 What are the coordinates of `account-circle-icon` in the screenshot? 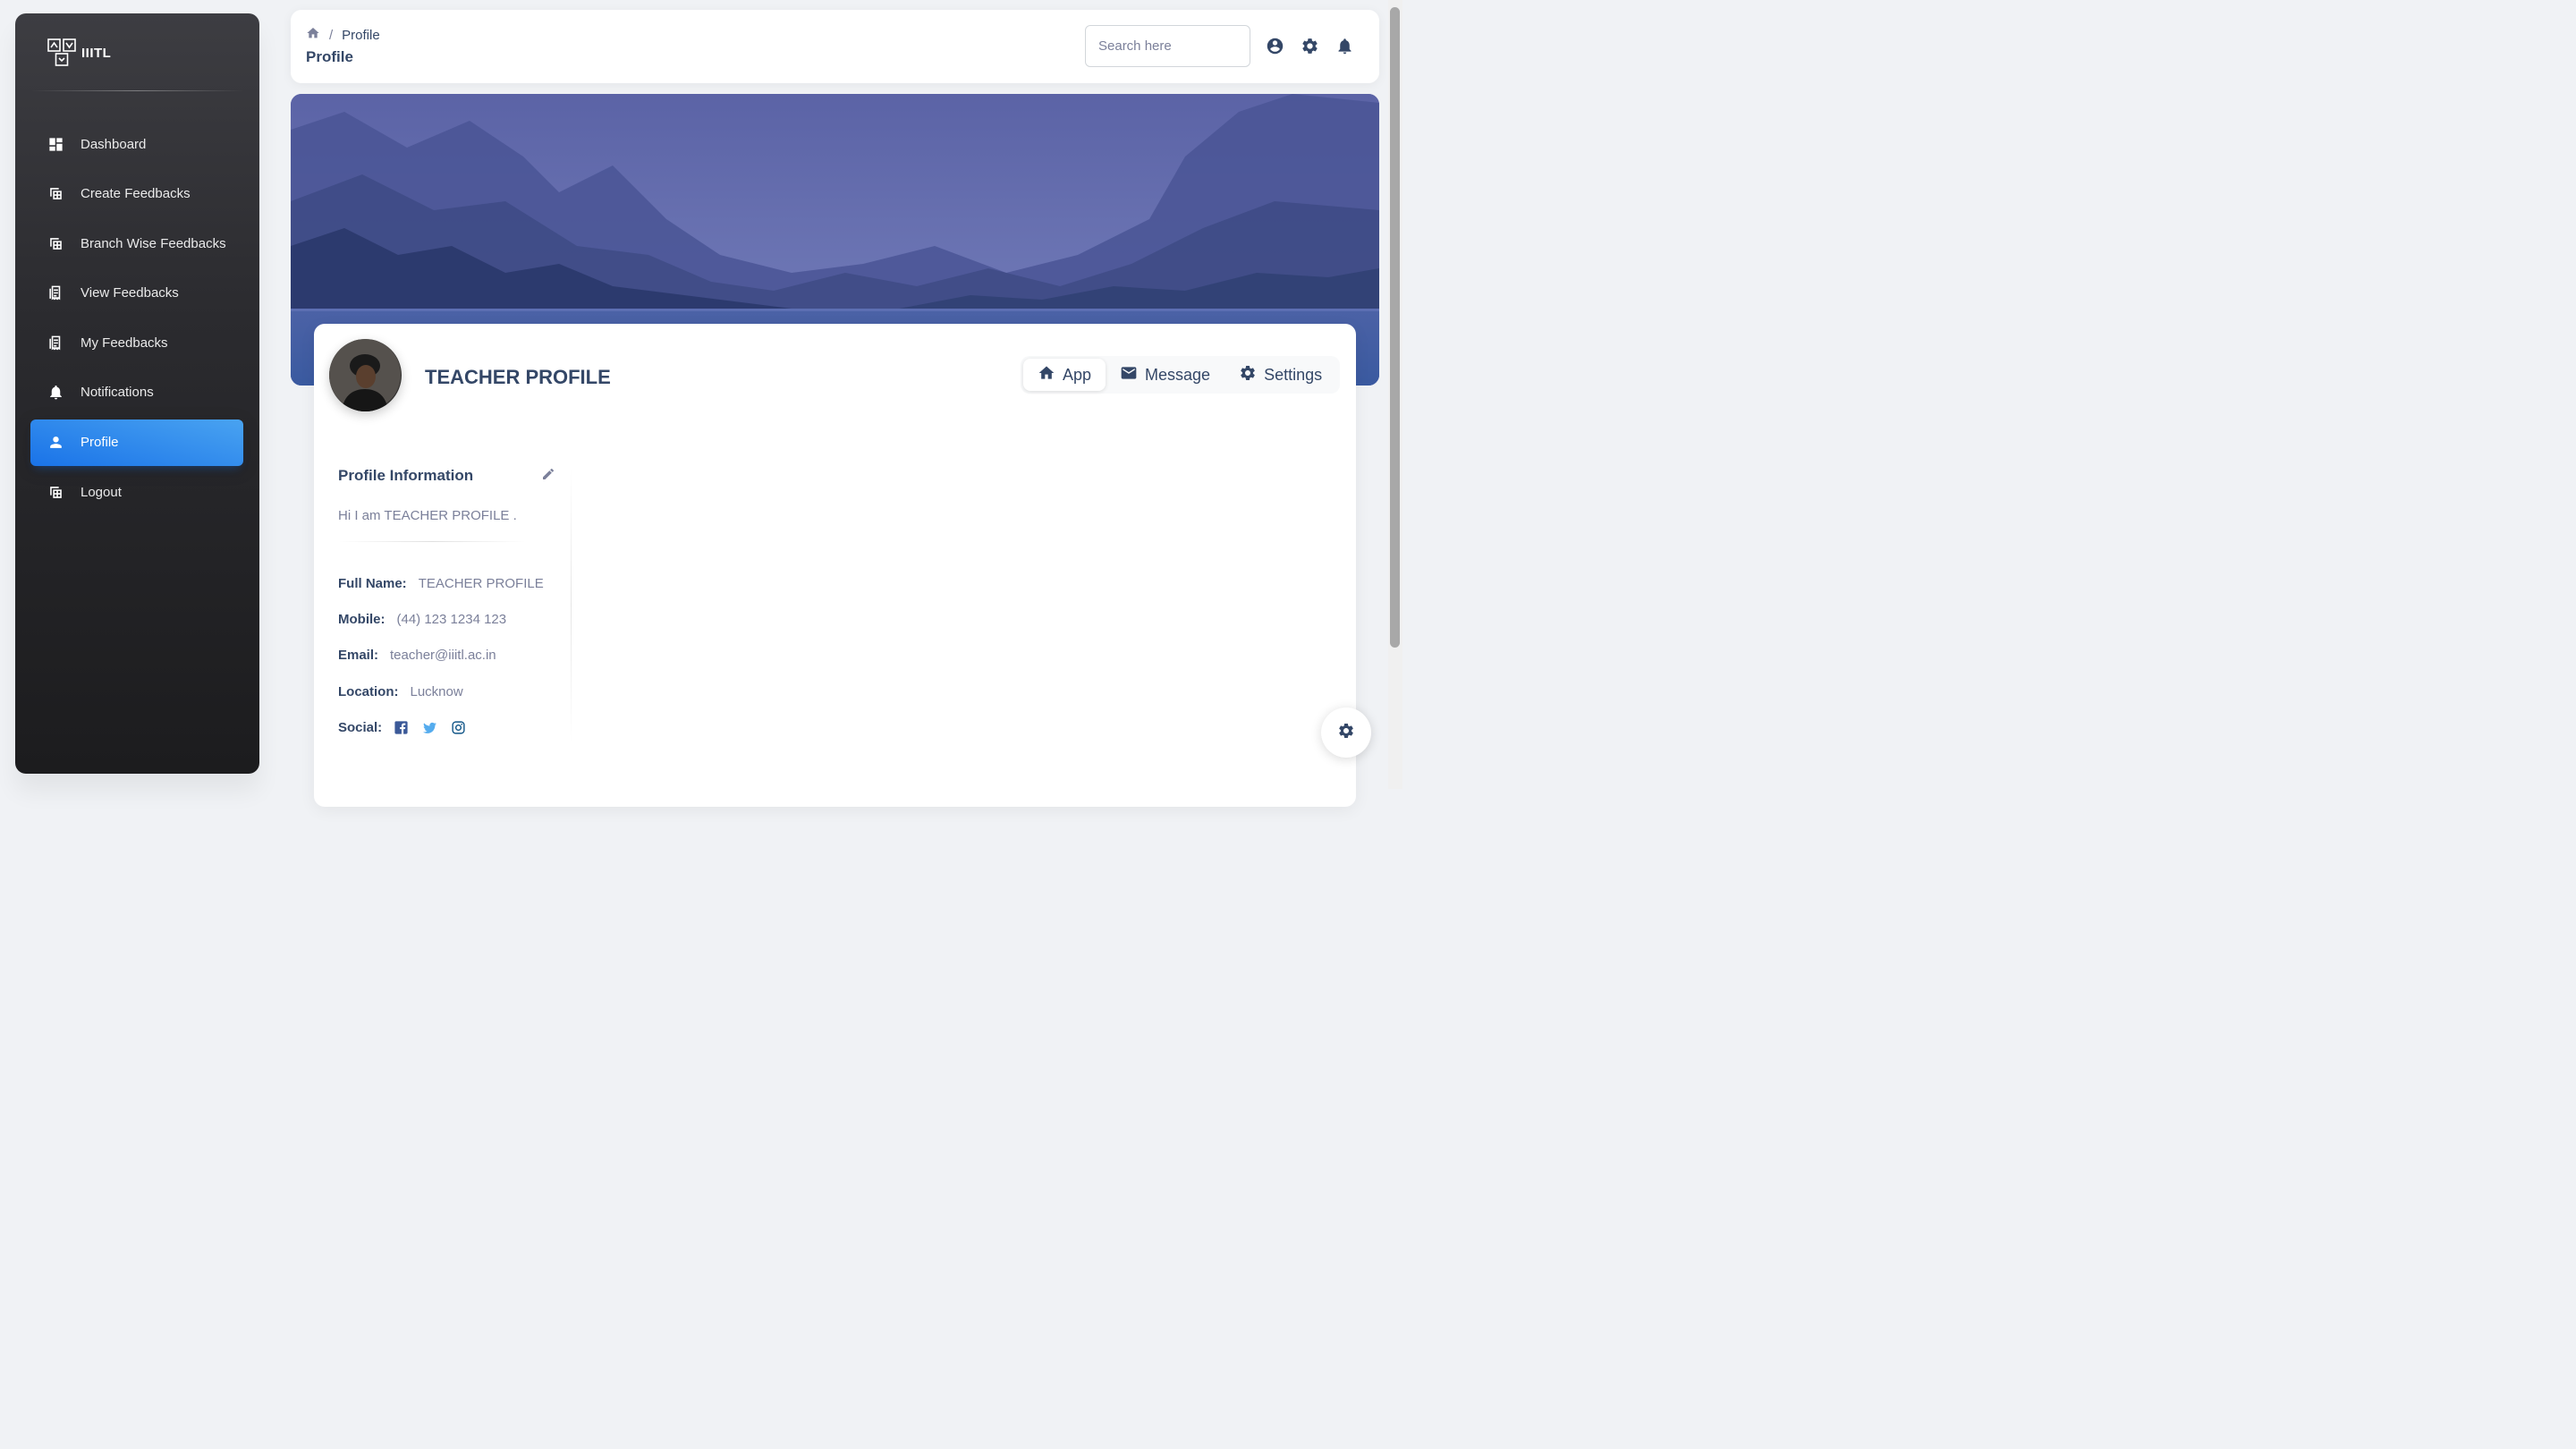 It's located at (1275, 46).